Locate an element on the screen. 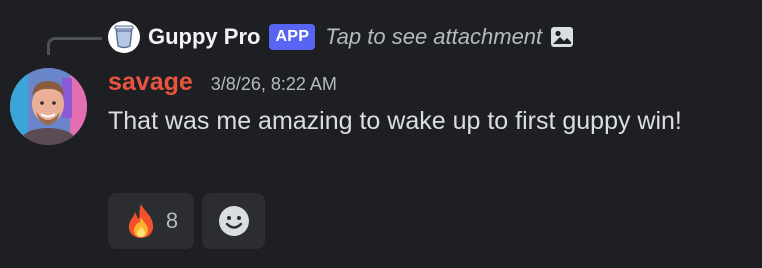 This screenshot has height=268, width=762. message-header: savage 3/8/26, 8:22 AM is located at coordinates (222, 84).